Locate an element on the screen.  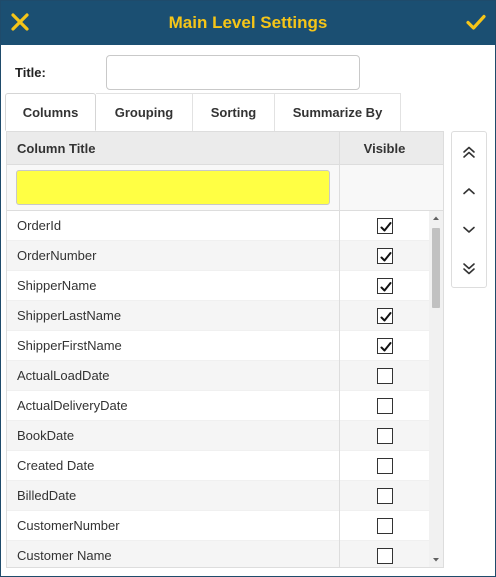
double-chevron-down-icon is located at coordinates (469, 269).